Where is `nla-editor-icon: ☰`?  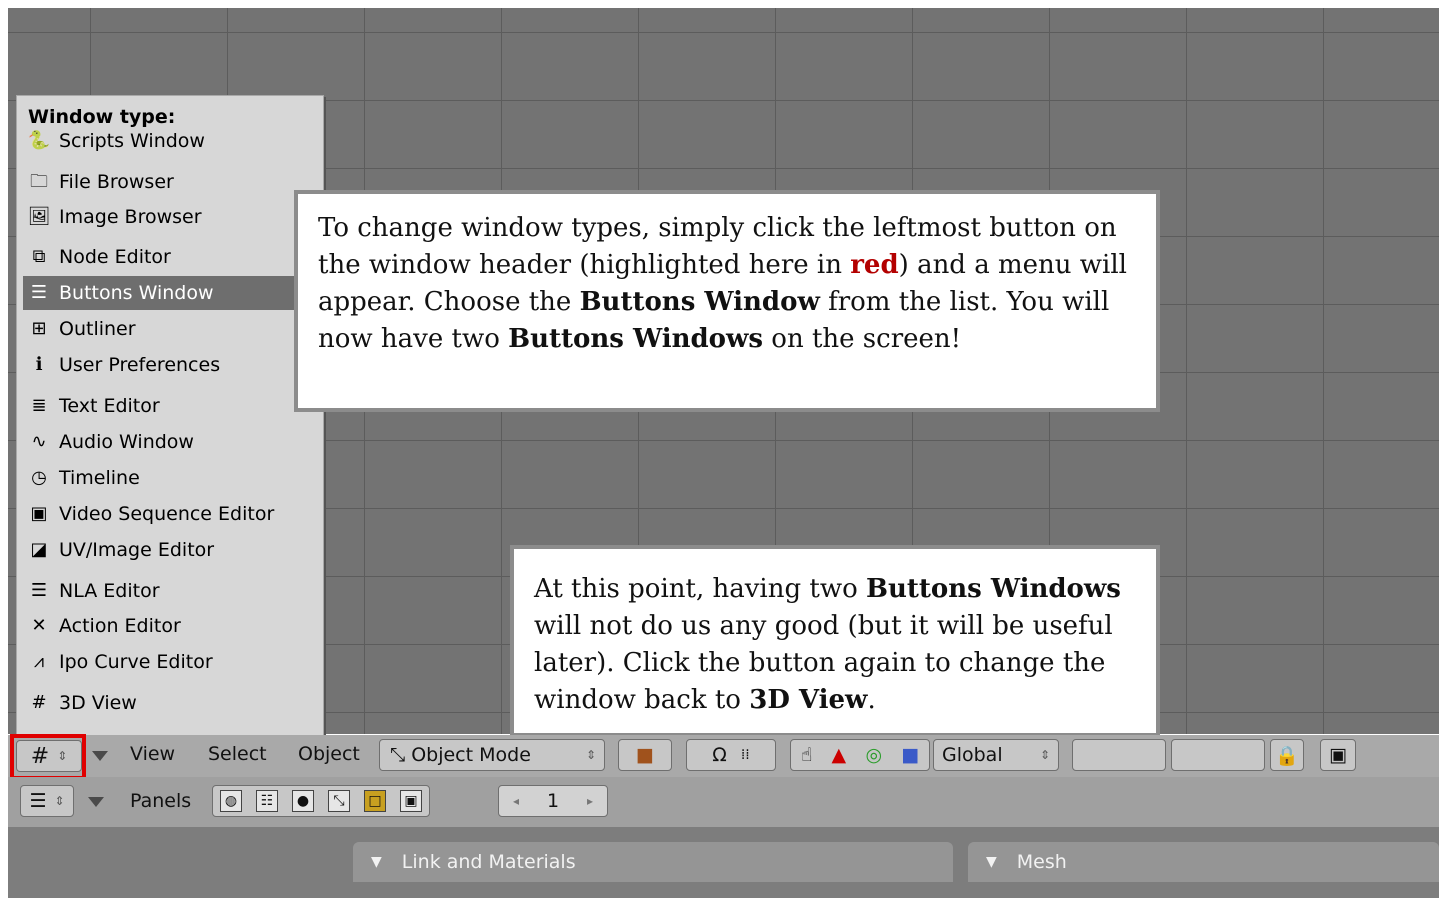
nla-editor-icon: ☰ is located at coordinates (39, 590).